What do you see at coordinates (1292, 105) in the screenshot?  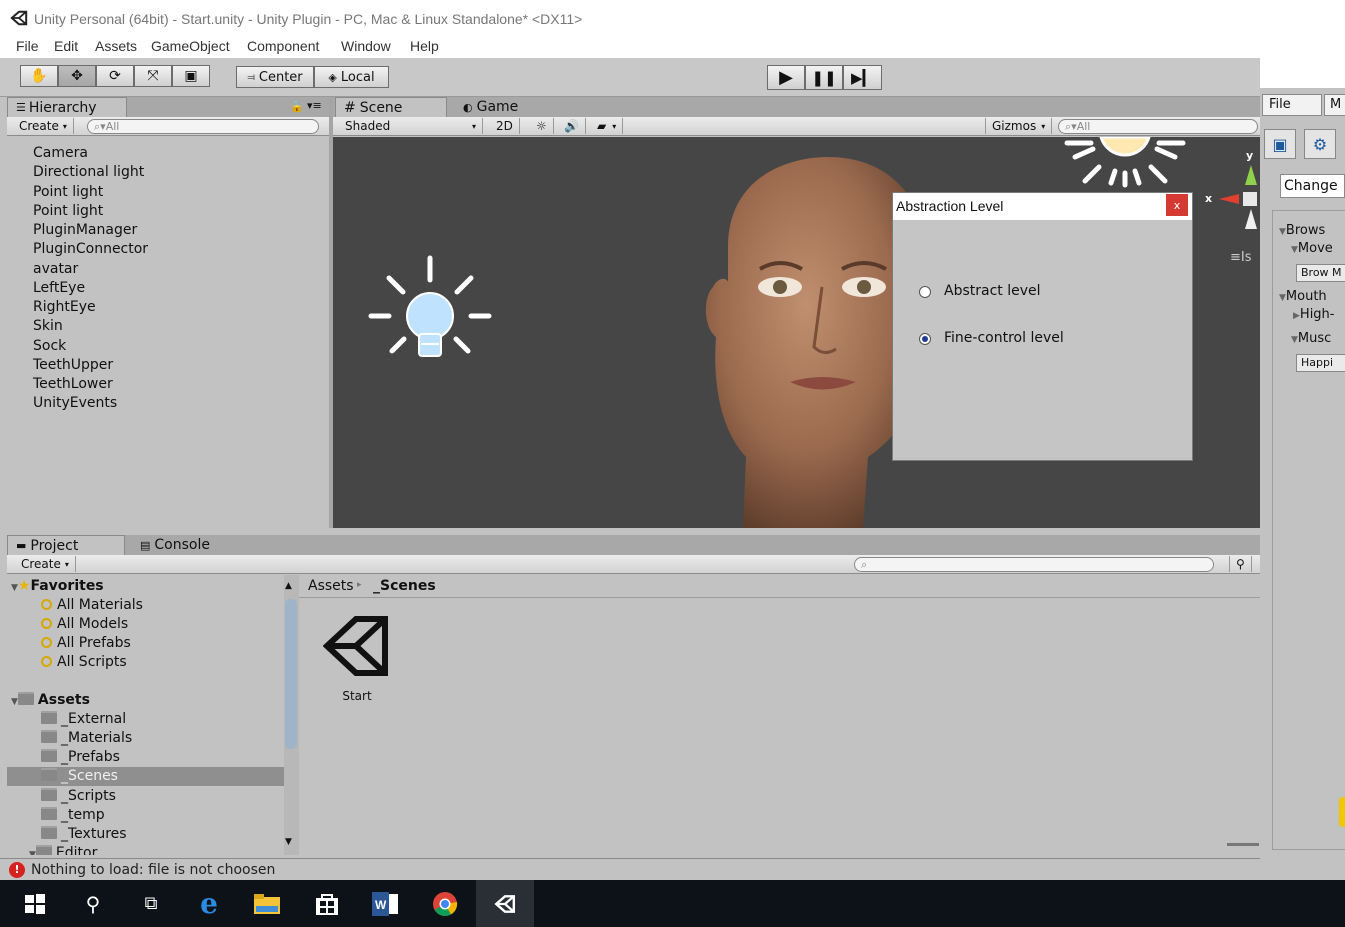 I see `file-button: File` at bounding box center [1292, 105].